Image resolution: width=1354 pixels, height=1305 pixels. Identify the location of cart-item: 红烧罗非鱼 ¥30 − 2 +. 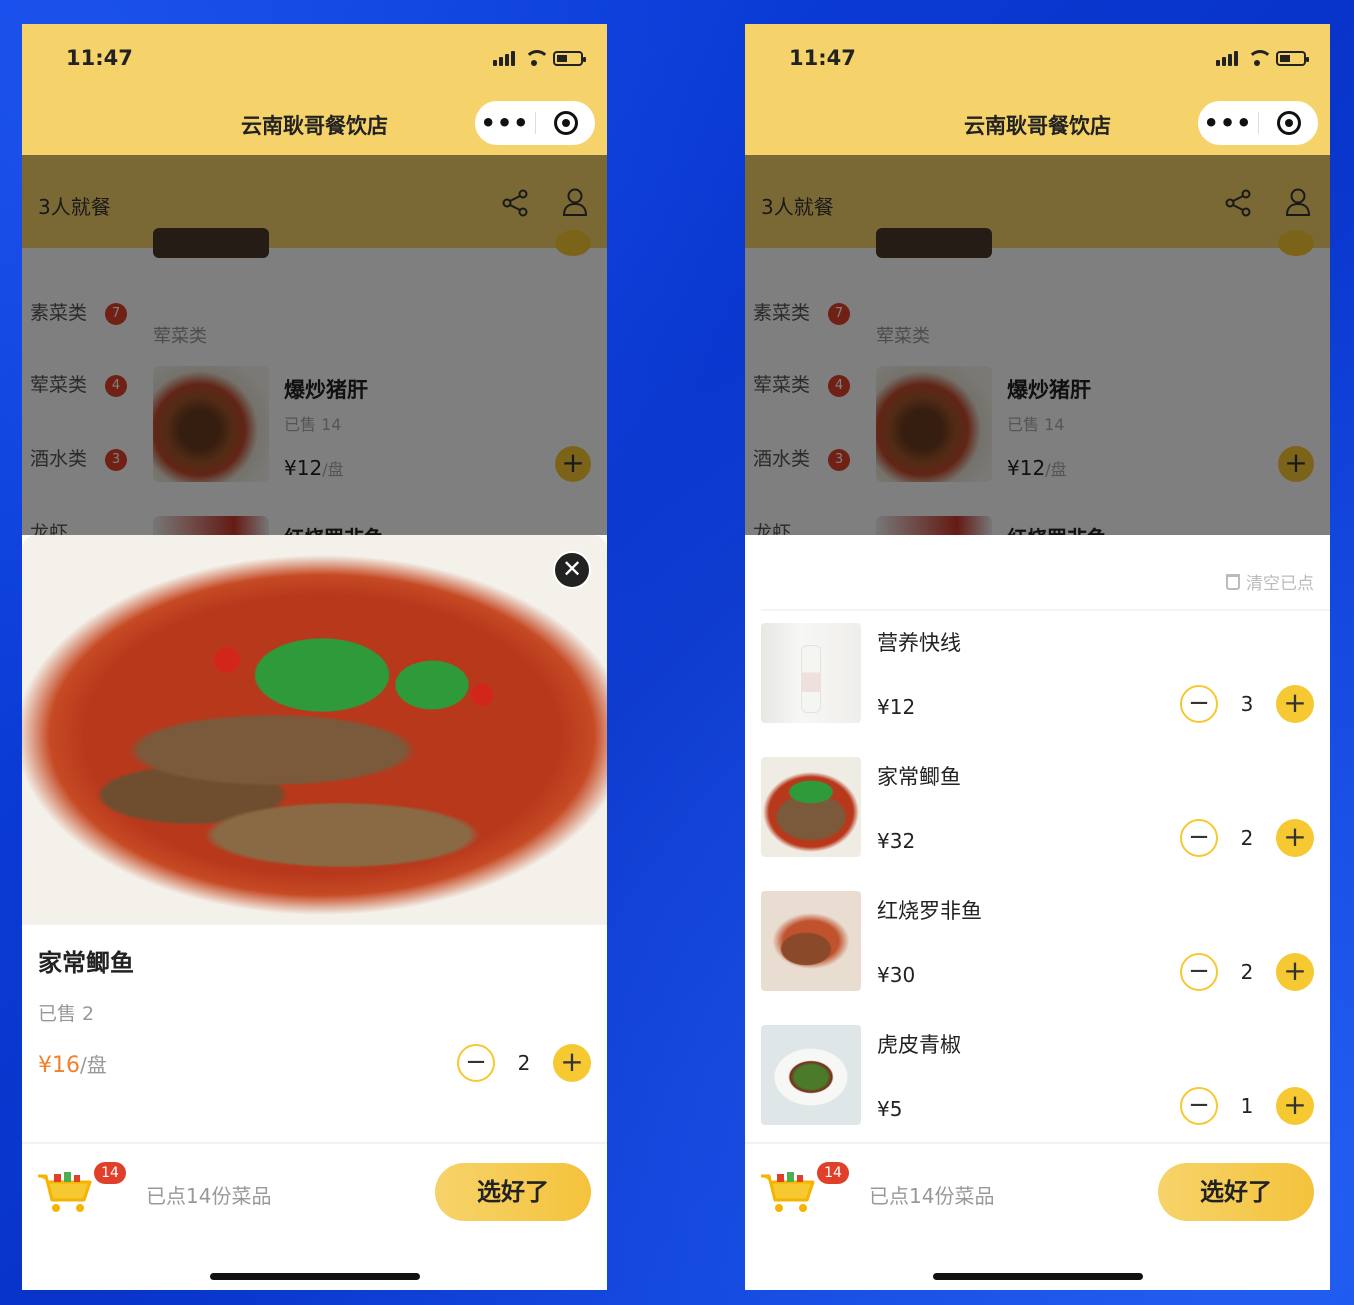
(1037, 941).